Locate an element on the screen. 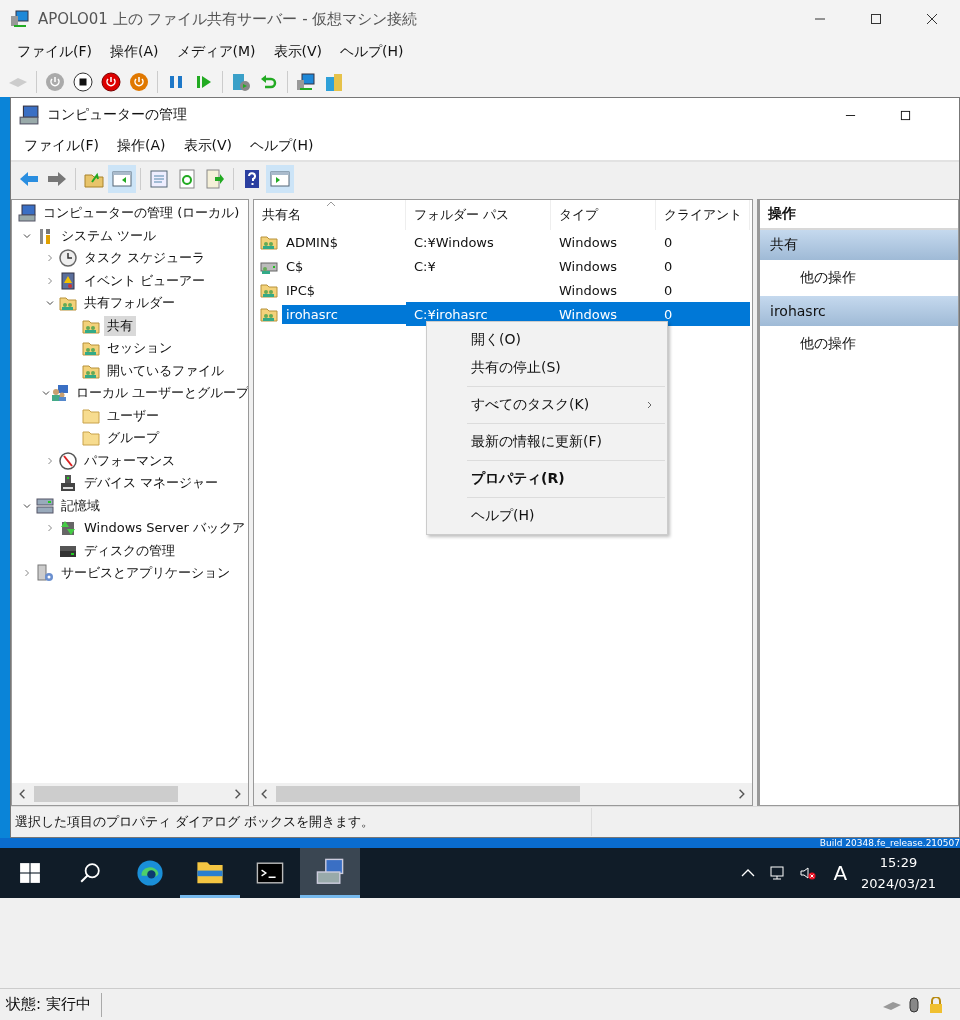  clock-icon is located at coordinates (68, 258).